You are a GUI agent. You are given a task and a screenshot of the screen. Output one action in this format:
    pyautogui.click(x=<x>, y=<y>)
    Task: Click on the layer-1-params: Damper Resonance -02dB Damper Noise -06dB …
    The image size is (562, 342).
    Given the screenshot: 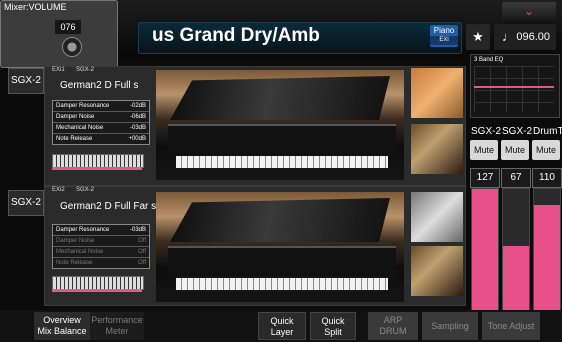 What is the action you would take?
    pyautogui.click(x=101, y=122)
    